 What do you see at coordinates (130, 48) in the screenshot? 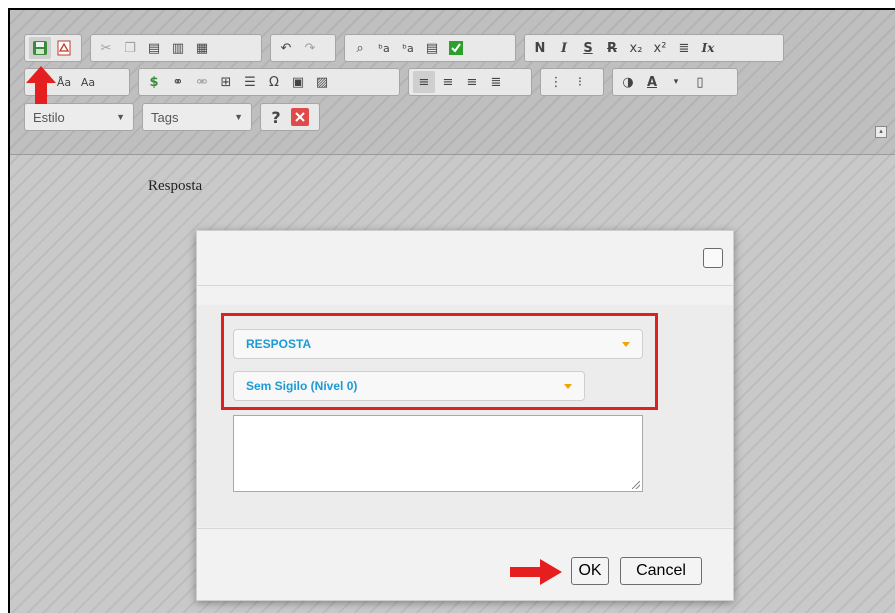
I see `copy-icon: ❐` at bounding box center [130, 48].